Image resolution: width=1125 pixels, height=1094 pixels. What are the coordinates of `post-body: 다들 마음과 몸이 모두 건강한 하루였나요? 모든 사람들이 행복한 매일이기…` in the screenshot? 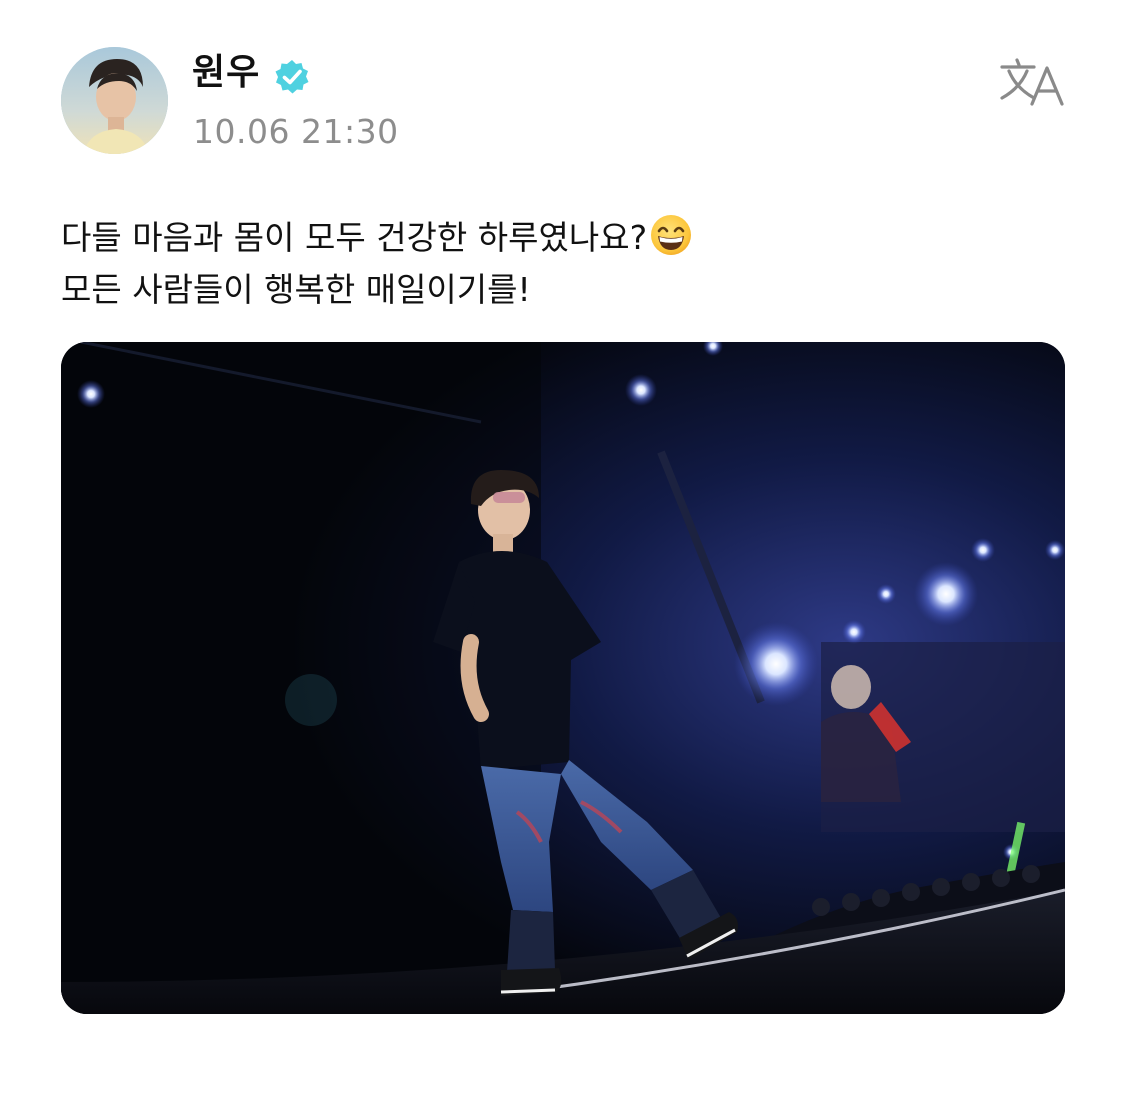 It's located at (561, 264).